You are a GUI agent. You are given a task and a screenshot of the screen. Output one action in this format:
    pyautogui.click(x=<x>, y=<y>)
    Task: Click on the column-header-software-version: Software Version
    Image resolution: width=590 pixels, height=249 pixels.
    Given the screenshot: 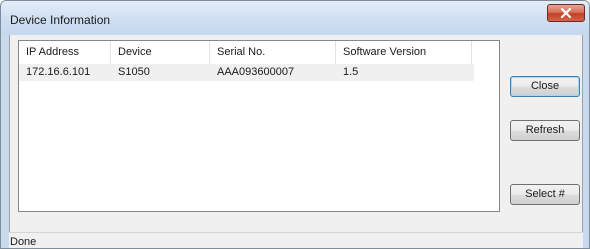 What is the action you would take?
    pyautogui.click(x=404, y=52)
    